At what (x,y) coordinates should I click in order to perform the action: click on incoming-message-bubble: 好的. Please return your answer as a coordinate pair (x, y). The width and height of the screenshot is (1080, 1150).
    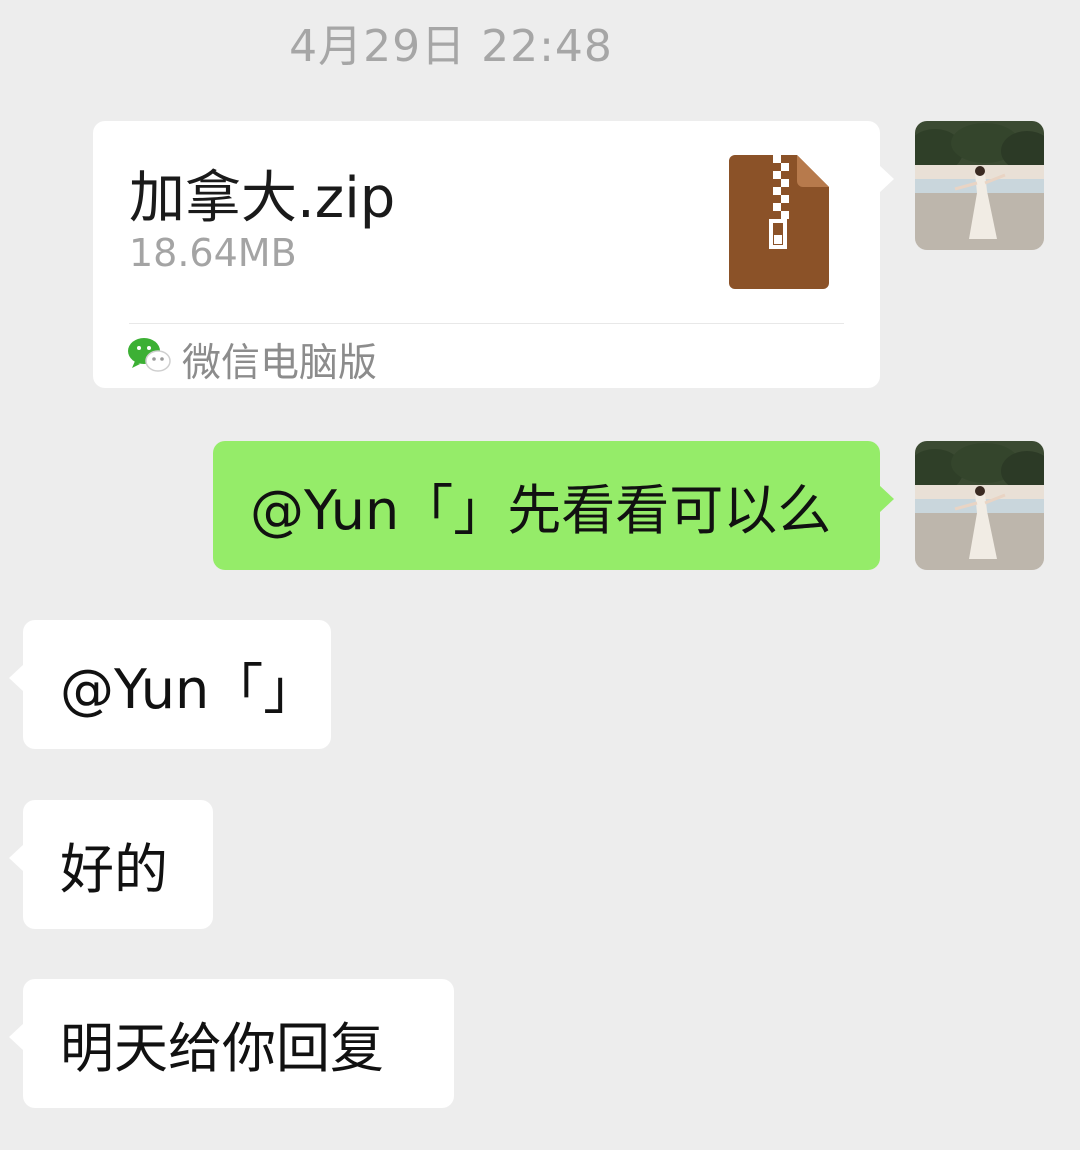
    Looking at the image, I should click on (111, 864).